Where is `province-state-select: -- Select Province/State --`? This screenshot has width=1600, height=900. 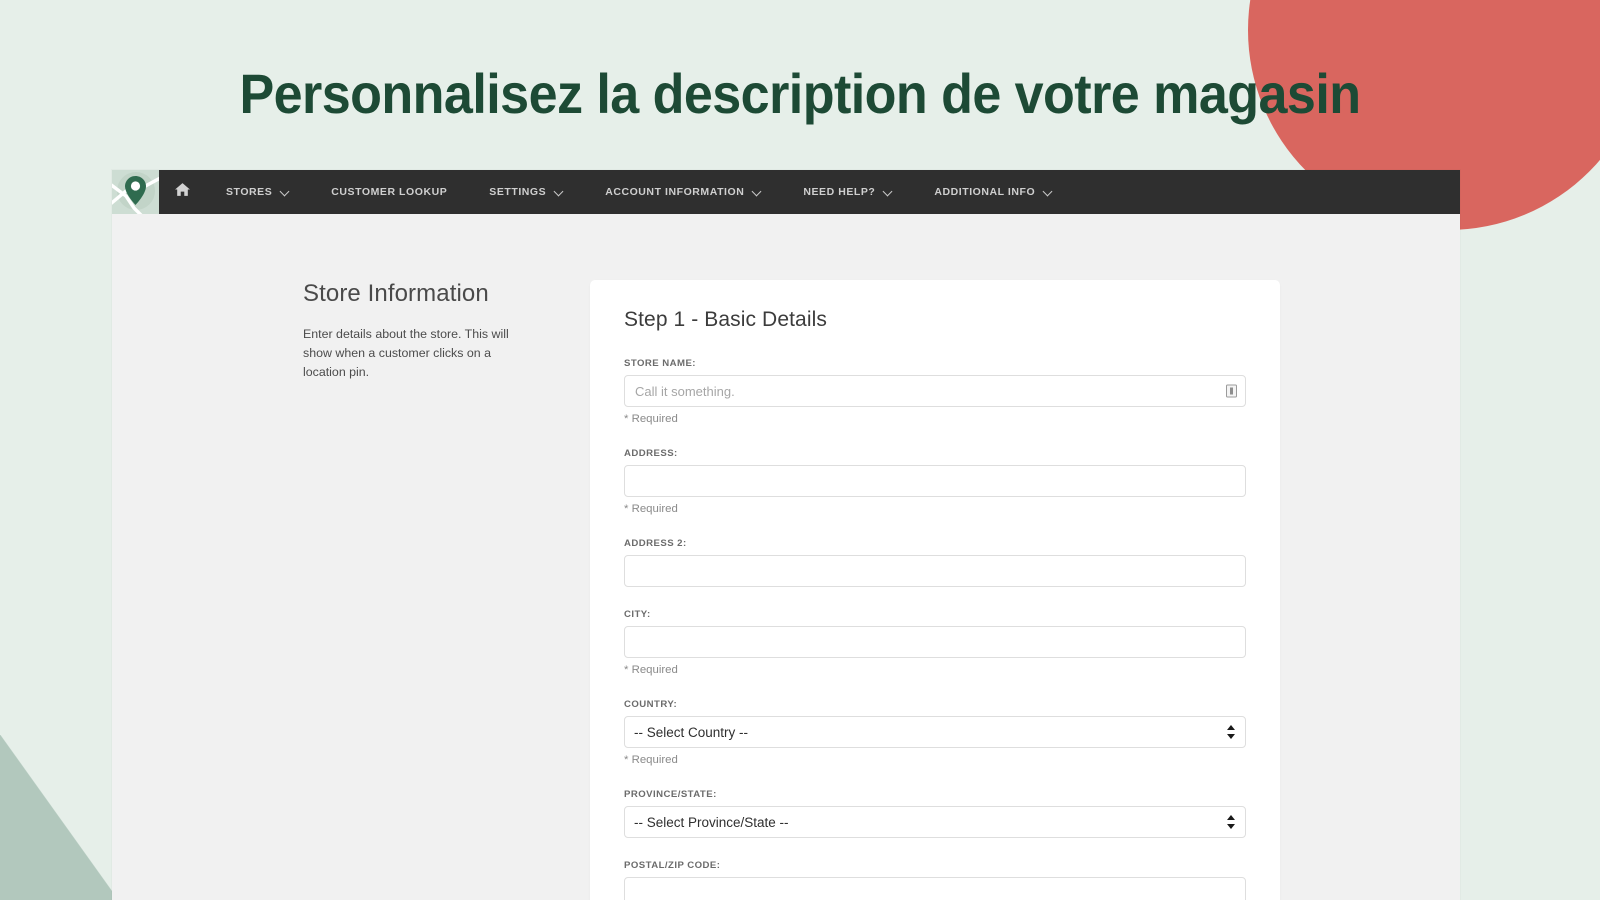
province-state-select: -- Select Province/State -- is located at coordinates (935, 822).